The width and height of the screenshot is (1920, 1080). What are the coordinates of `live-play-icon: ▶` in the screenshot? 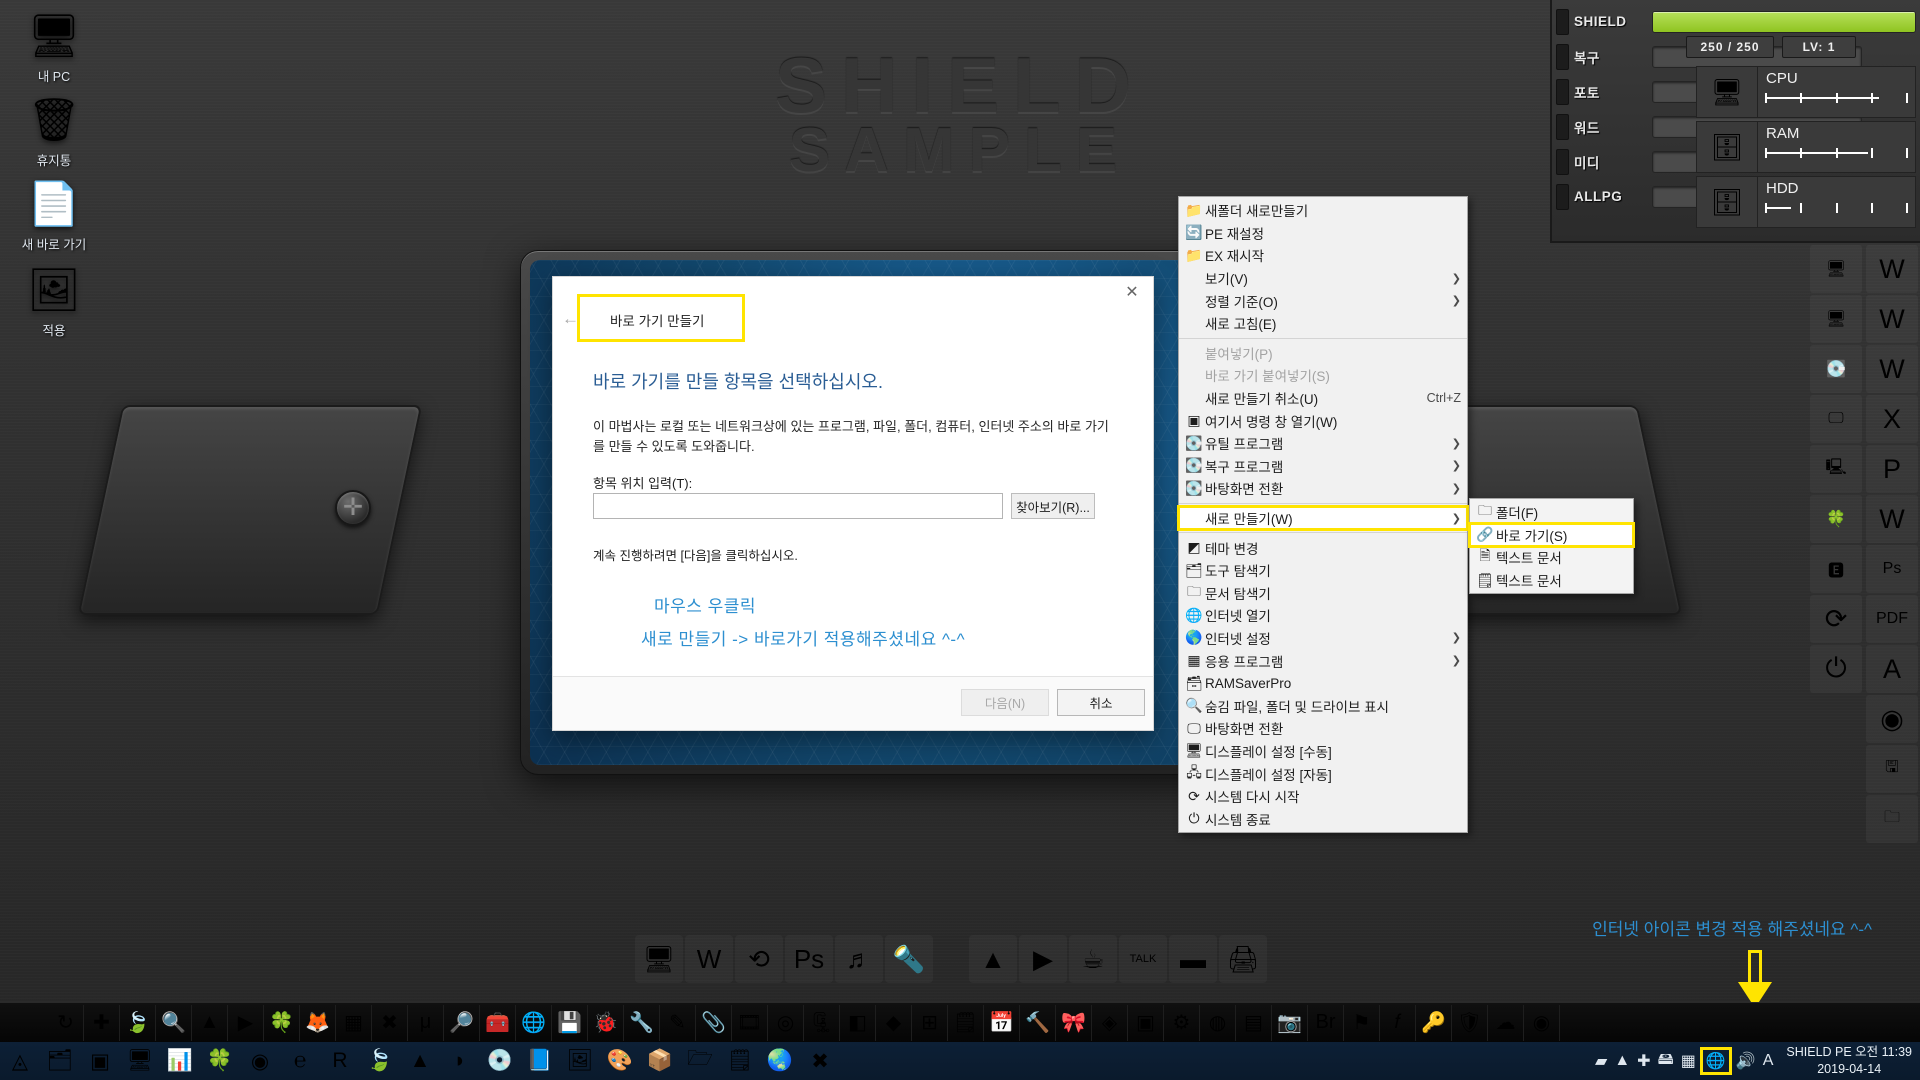 It's located at (246, 1022).